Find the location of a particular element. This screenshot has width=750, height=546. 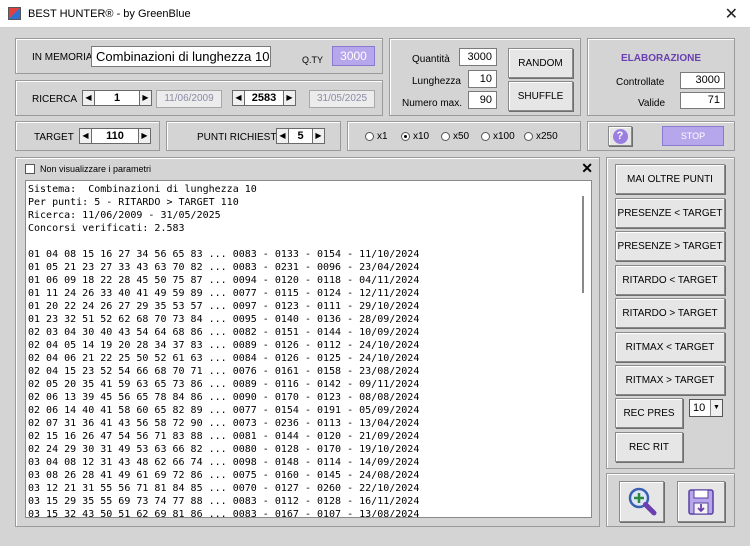

target-increment-button: ▶ is located at coordinates (144, 136).